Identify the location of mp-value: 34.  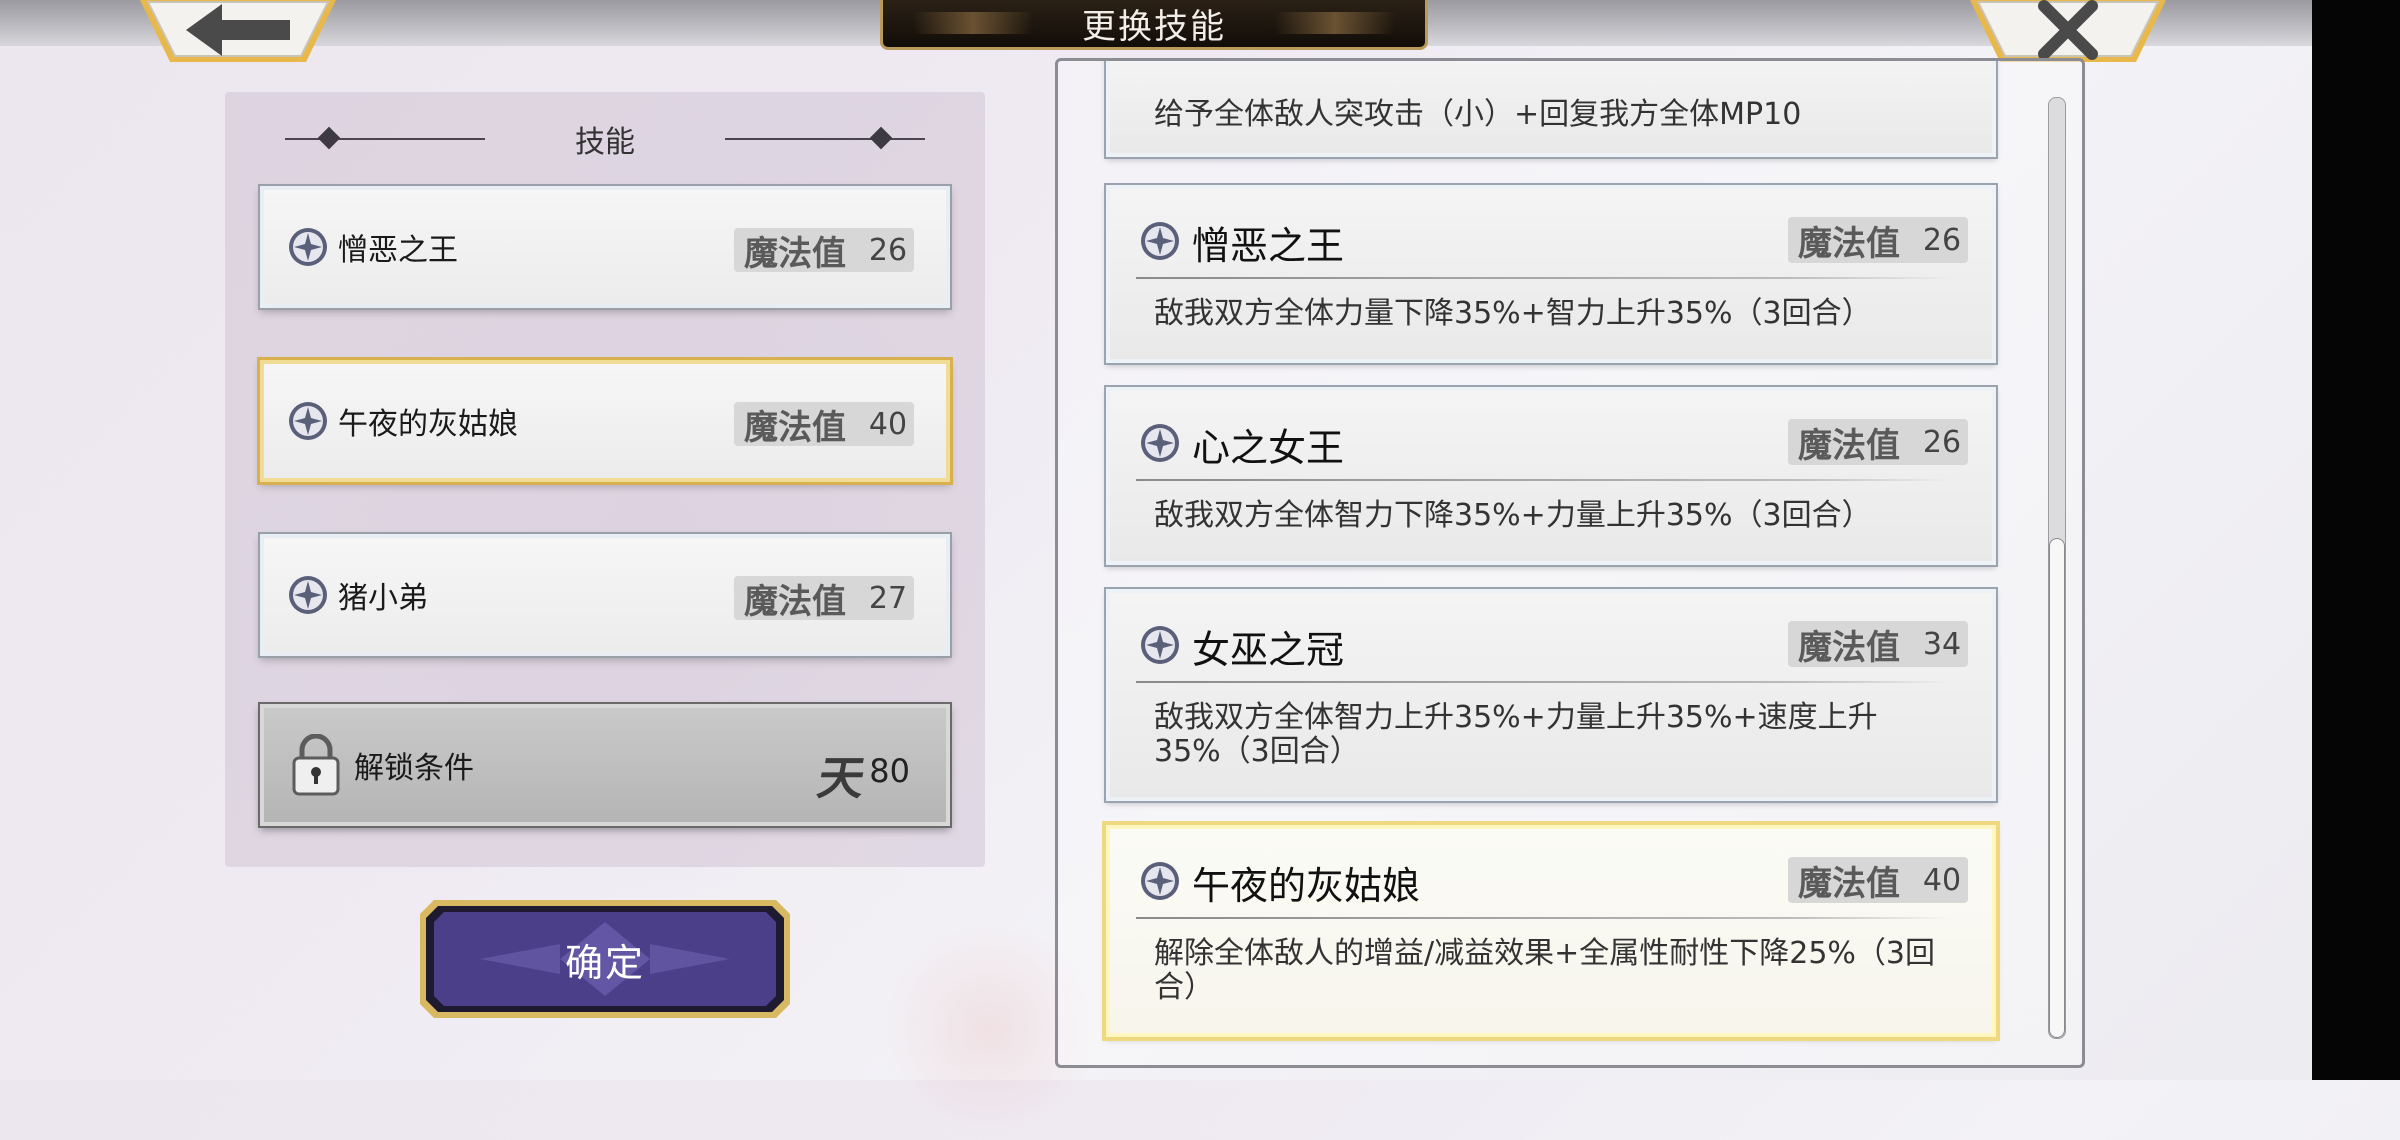
(1942, 644).